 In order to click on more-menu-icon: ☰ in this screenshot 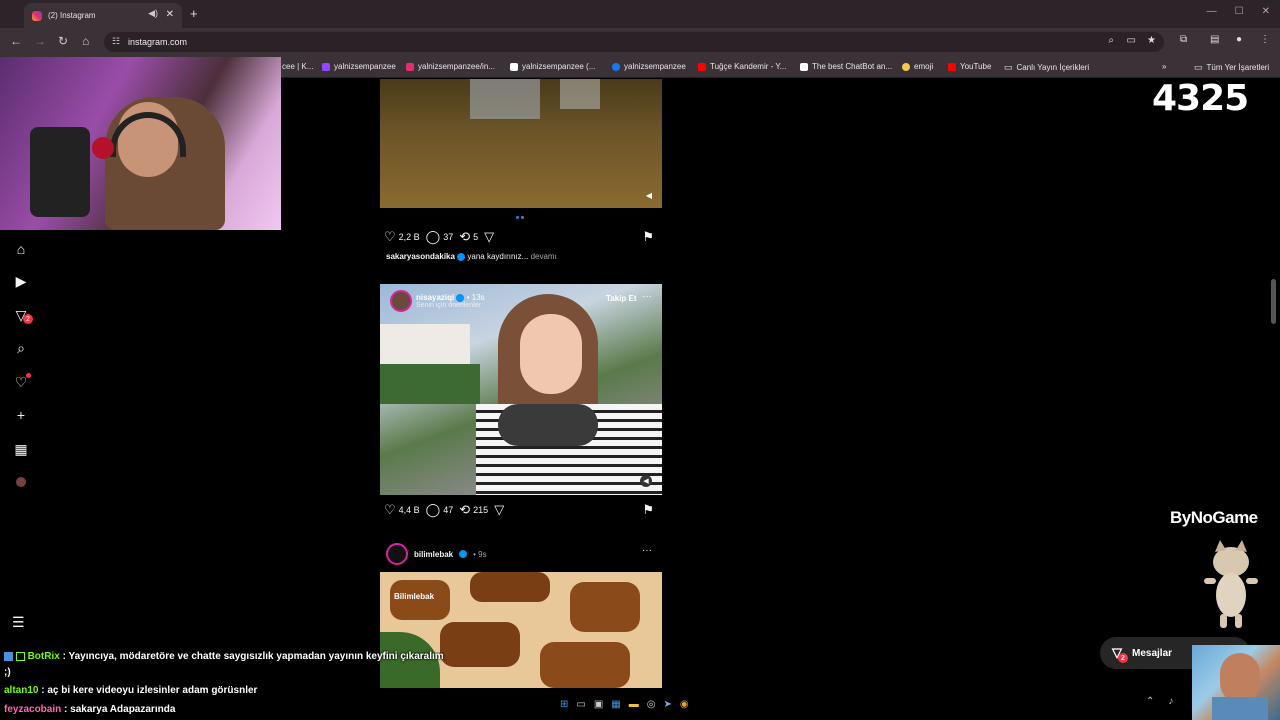, I will do `click(18, 622)`.